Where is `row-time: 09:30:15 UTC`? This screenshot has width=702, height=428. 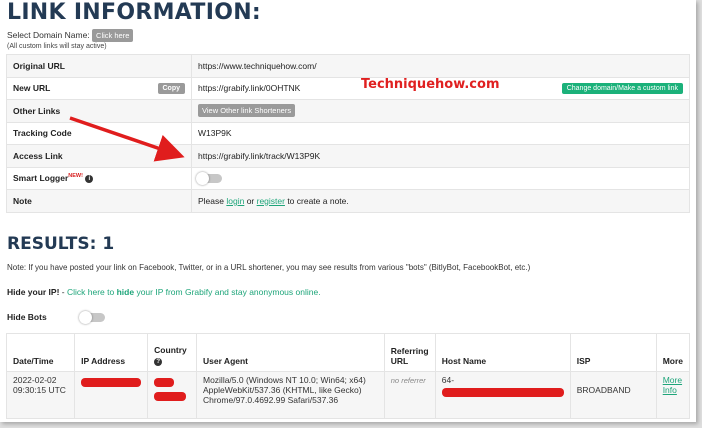
row-time: 09:30:15 UTC is located at coordinates (39, 390).